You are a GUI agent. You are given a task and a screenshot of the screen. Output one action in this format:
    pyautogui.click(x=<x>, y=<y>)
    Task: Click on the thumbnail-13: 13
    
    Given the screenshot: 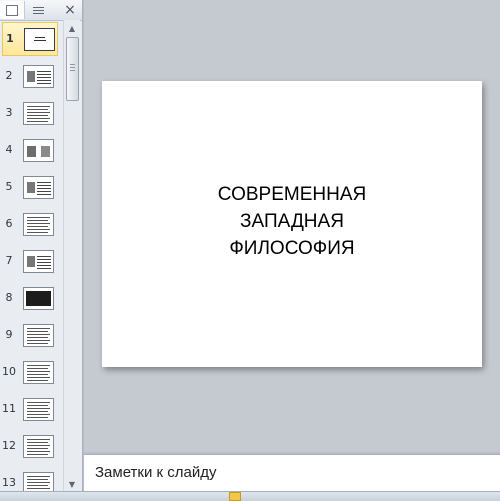 What is the action you would take?
    pyautogui.click(x=31, y=479)
    